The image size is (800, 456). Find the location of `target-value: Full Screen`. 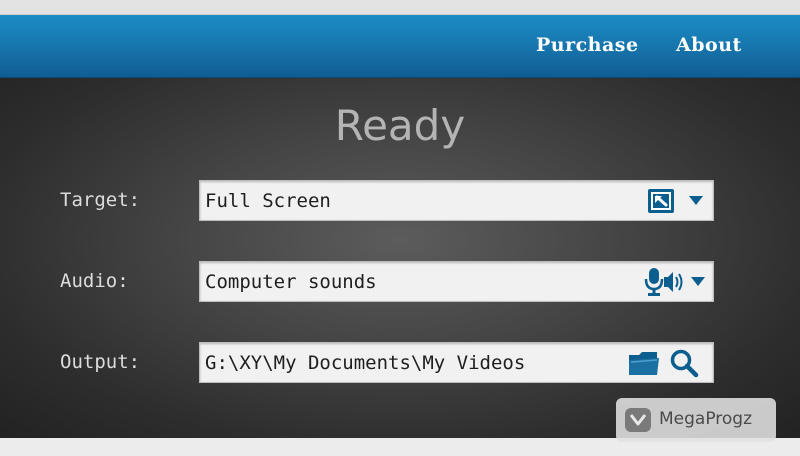

target-value: Full Screen is located at coordinates (268, 201).